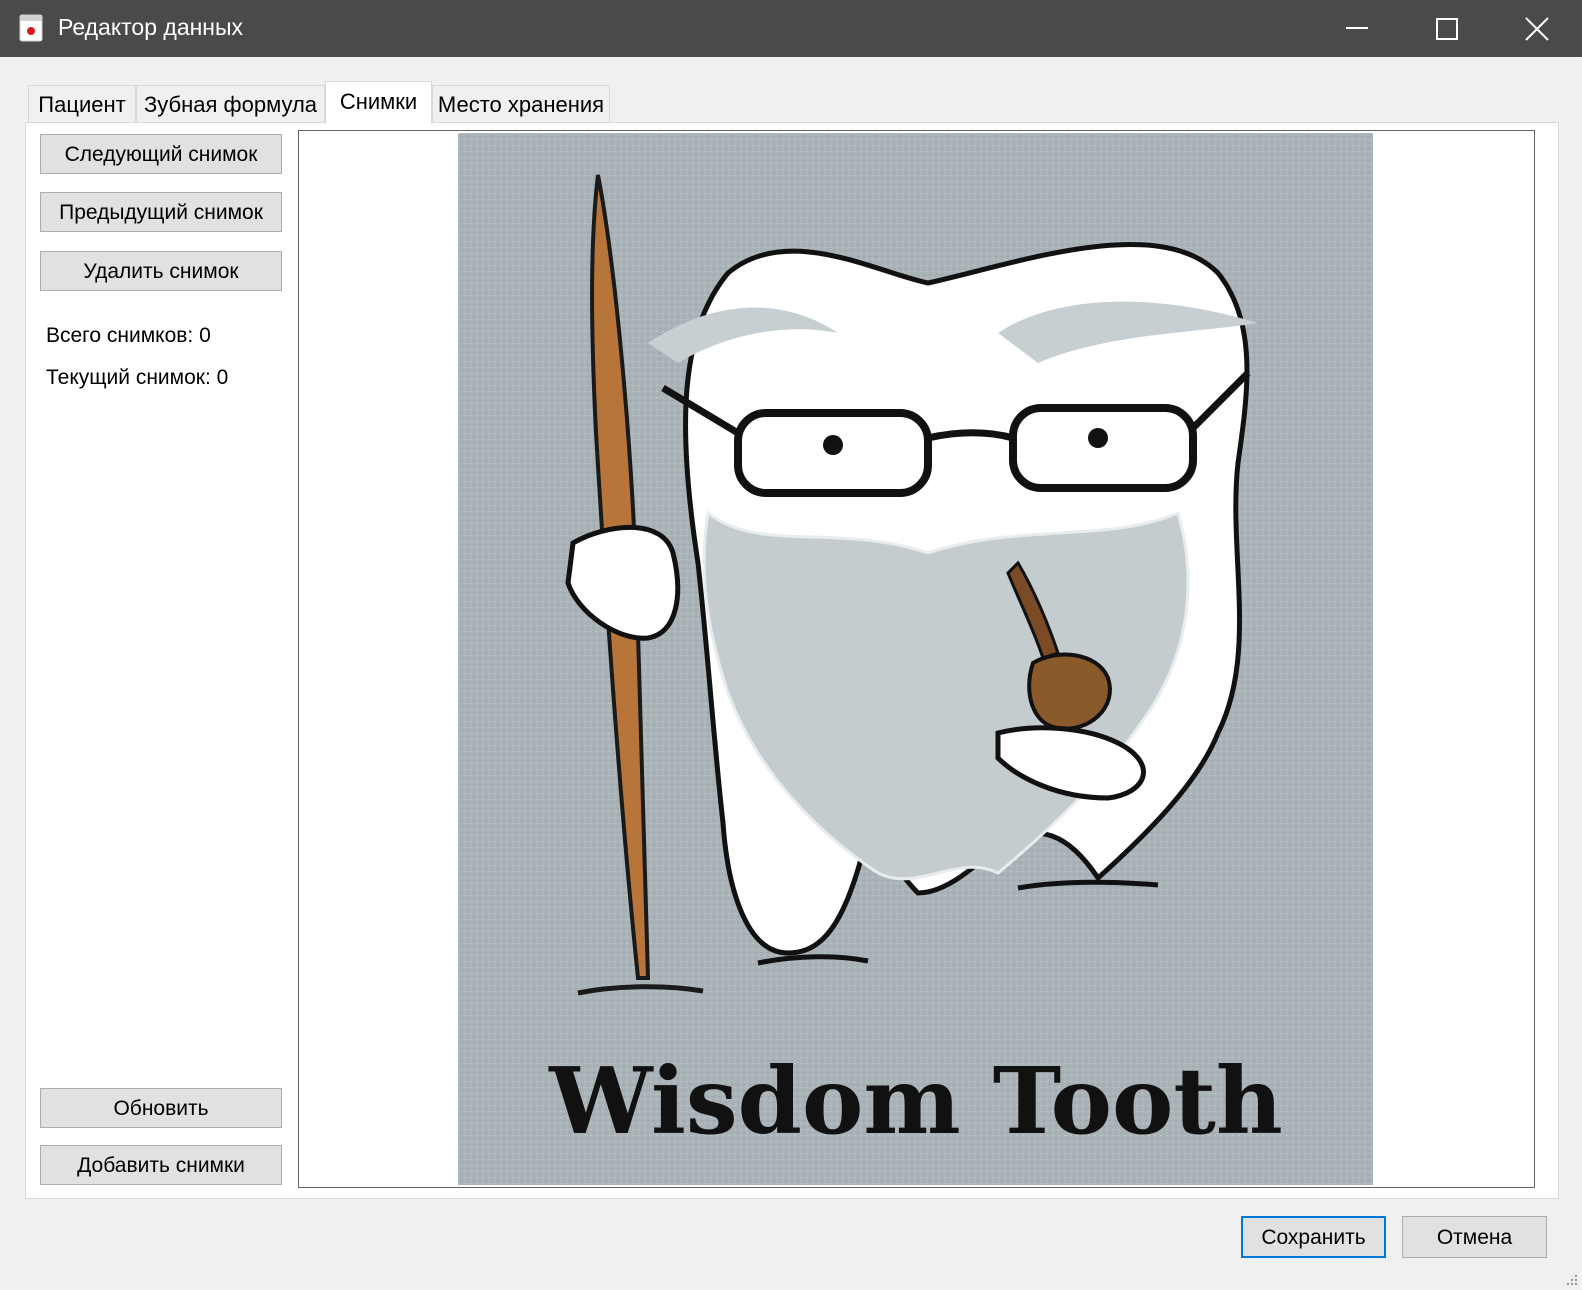 The height and width of the screenshot is (1290, 1582). Describe the element at coordinates (161, 1108) in the screenshot. I see `refresh-button: Обновить` at that location.